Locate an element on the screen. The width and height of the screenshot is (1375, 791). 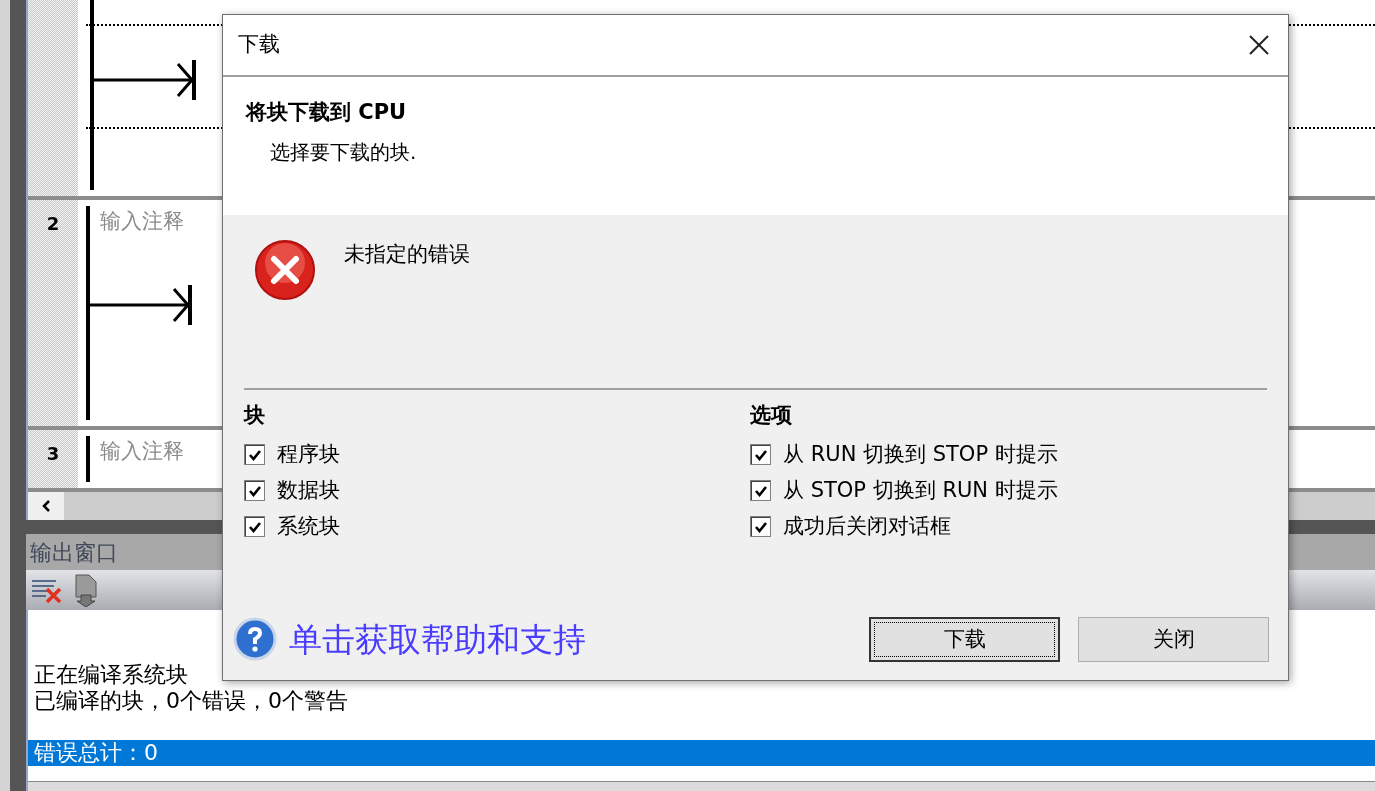
checkbox-label: 程序块 is located at coordinates (308, 454).